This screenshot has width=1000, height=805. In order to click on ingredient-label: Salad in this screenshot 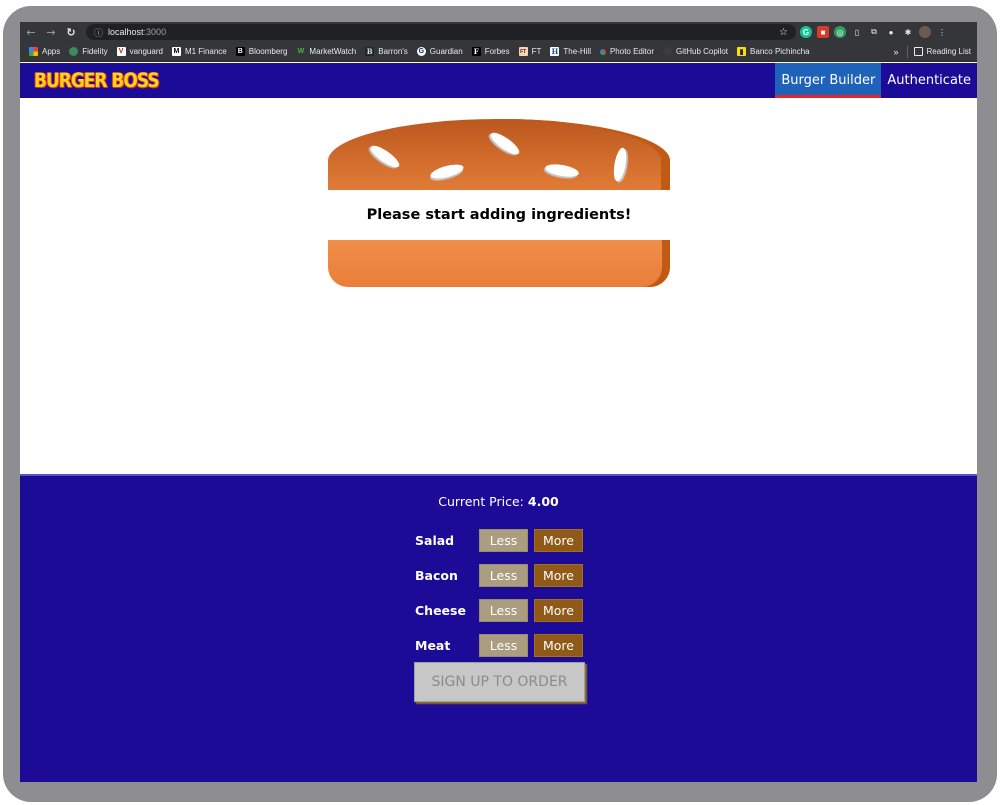, I will do `click(435, 540)`.